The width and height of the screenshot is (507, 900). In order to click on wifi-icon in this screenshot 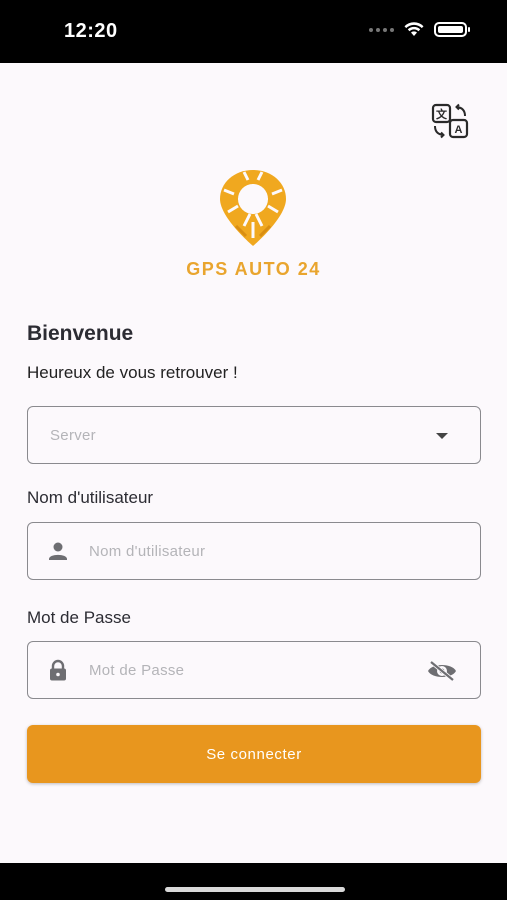, I will do `click(414, 29)`.